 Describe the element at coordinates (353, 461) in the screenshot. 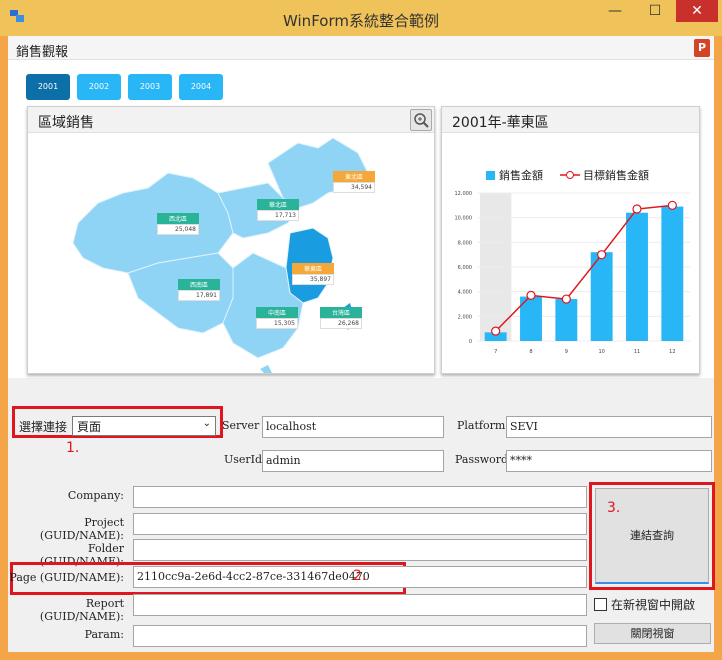

I see `userid-input: admin` at that location.